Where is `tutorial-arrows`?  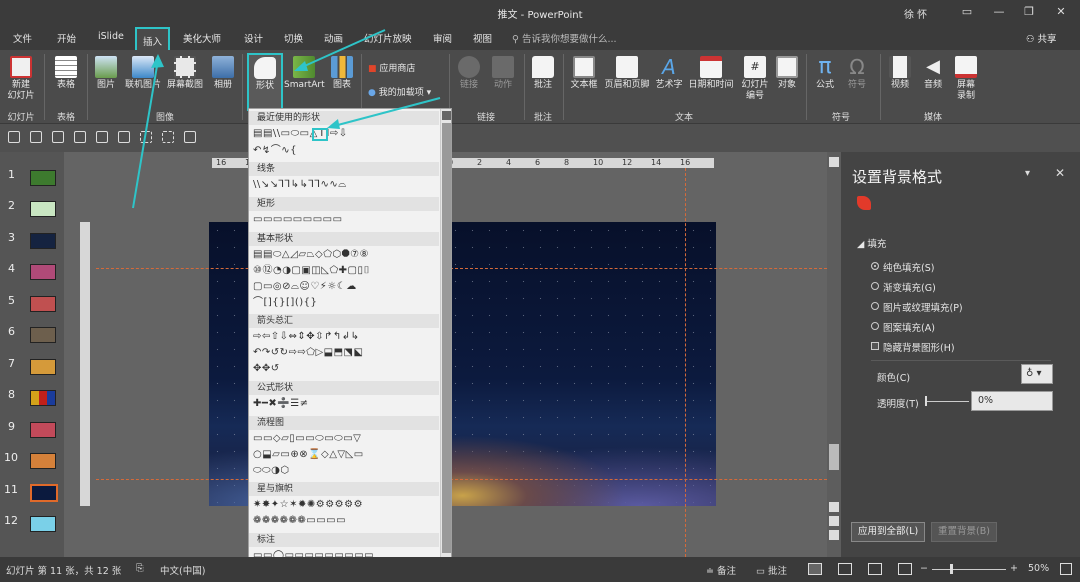
tutorial-arrows is located at coordinates (286, 119).